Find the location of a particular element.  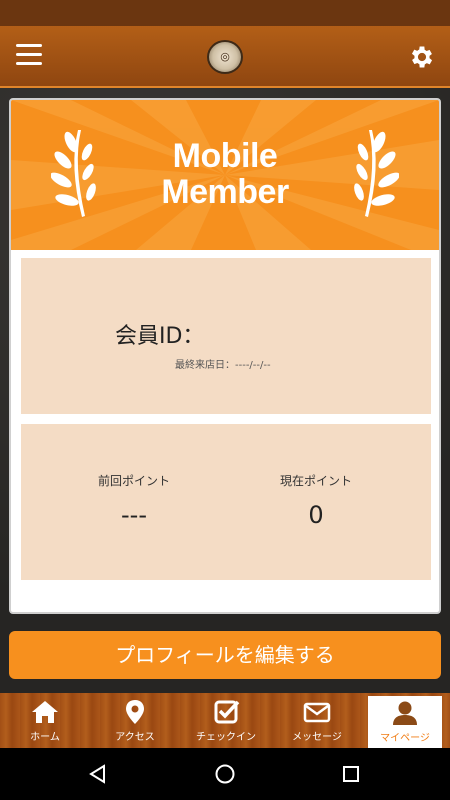

edit-profile-button: プロフィールを編集する is located at coordinates (225, 655).